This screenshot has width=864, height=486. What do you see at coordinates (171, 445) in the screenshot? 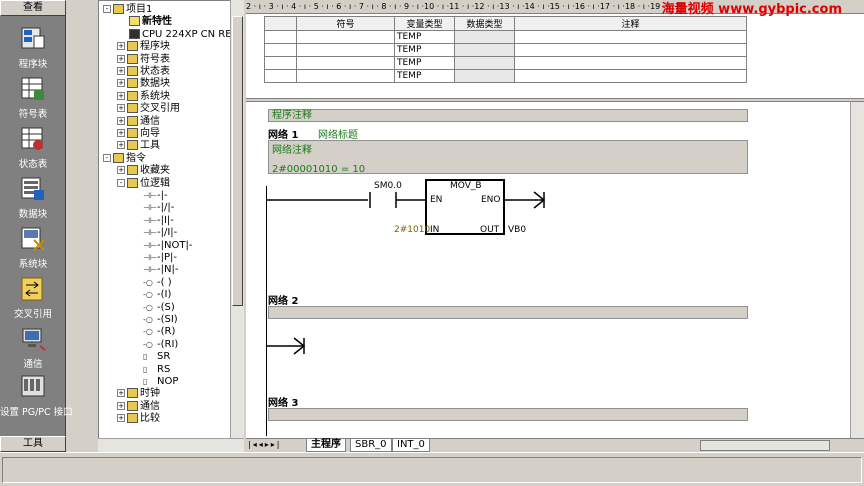
I see `tree-horizontal-scrollbar` at bounding box center [171, 445].